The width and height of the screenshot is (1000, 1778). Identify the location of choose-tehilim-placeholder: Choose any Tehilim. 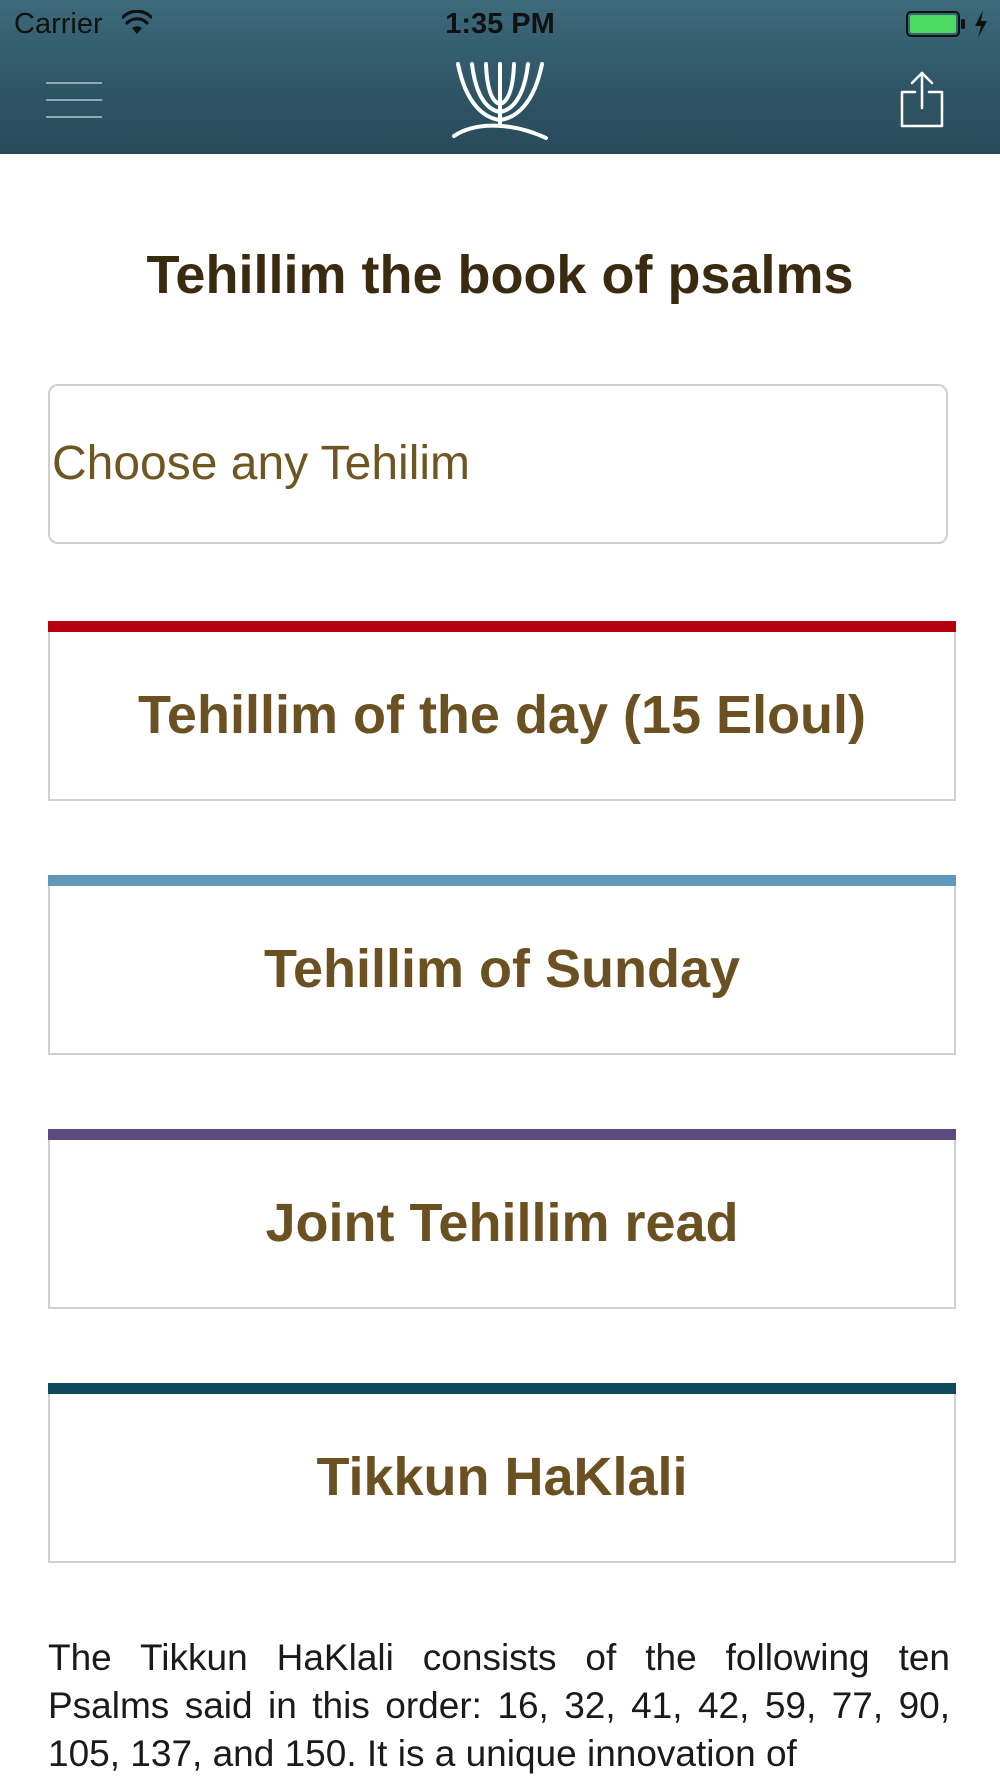
(261, 463).